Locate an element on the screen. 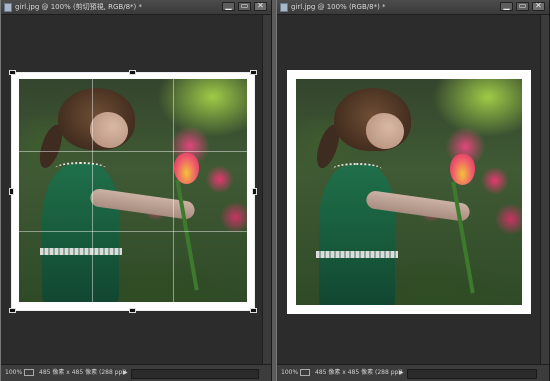  document-title: girl.jpg @ 100% (剪切預視, RGB/8*) * is located at coordinates (78, 7).